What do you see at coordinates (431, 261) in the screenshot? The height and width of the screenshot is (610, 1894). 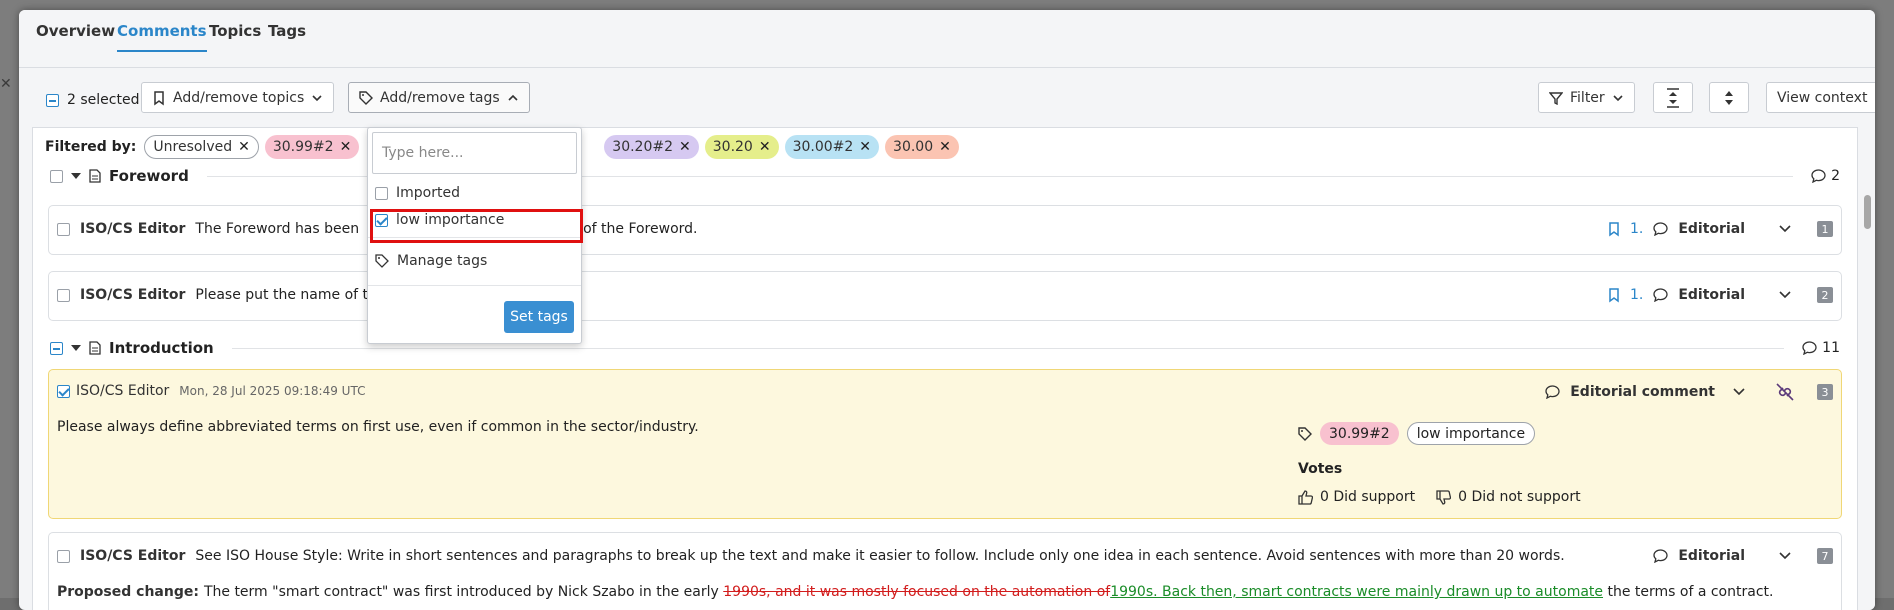 I see `manage-tags-link: Manage tags` at bounding box center [431, 261].